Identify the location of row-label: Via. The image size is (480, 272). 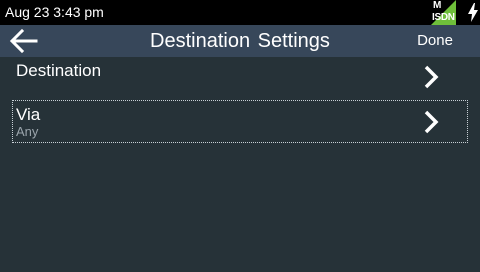
(28, 114).